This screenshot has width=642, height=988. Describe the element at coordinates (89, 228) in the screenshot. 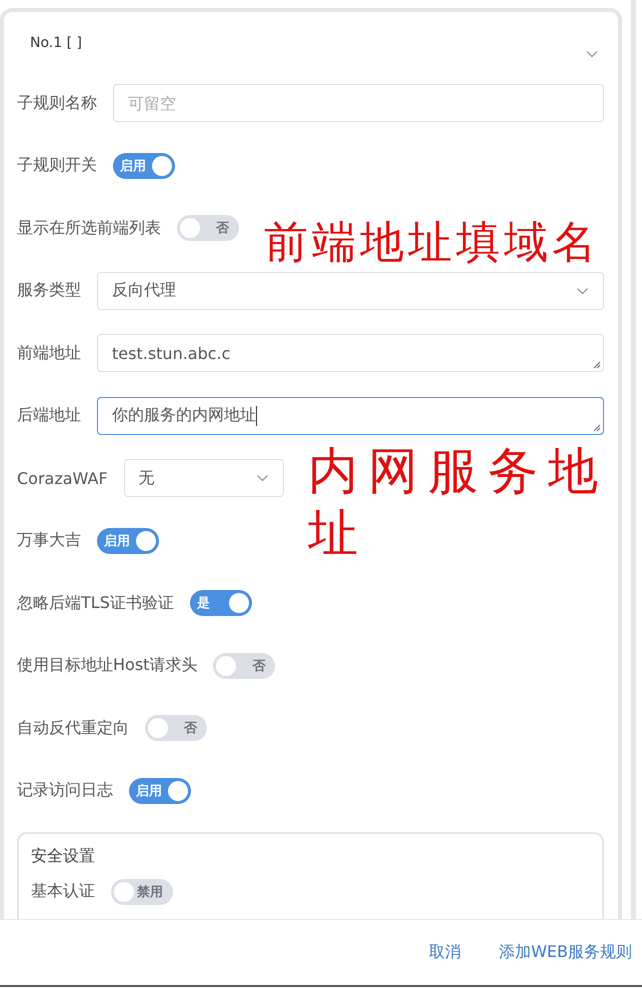

I see `field-label: 显示在所选前端列表` at that location.